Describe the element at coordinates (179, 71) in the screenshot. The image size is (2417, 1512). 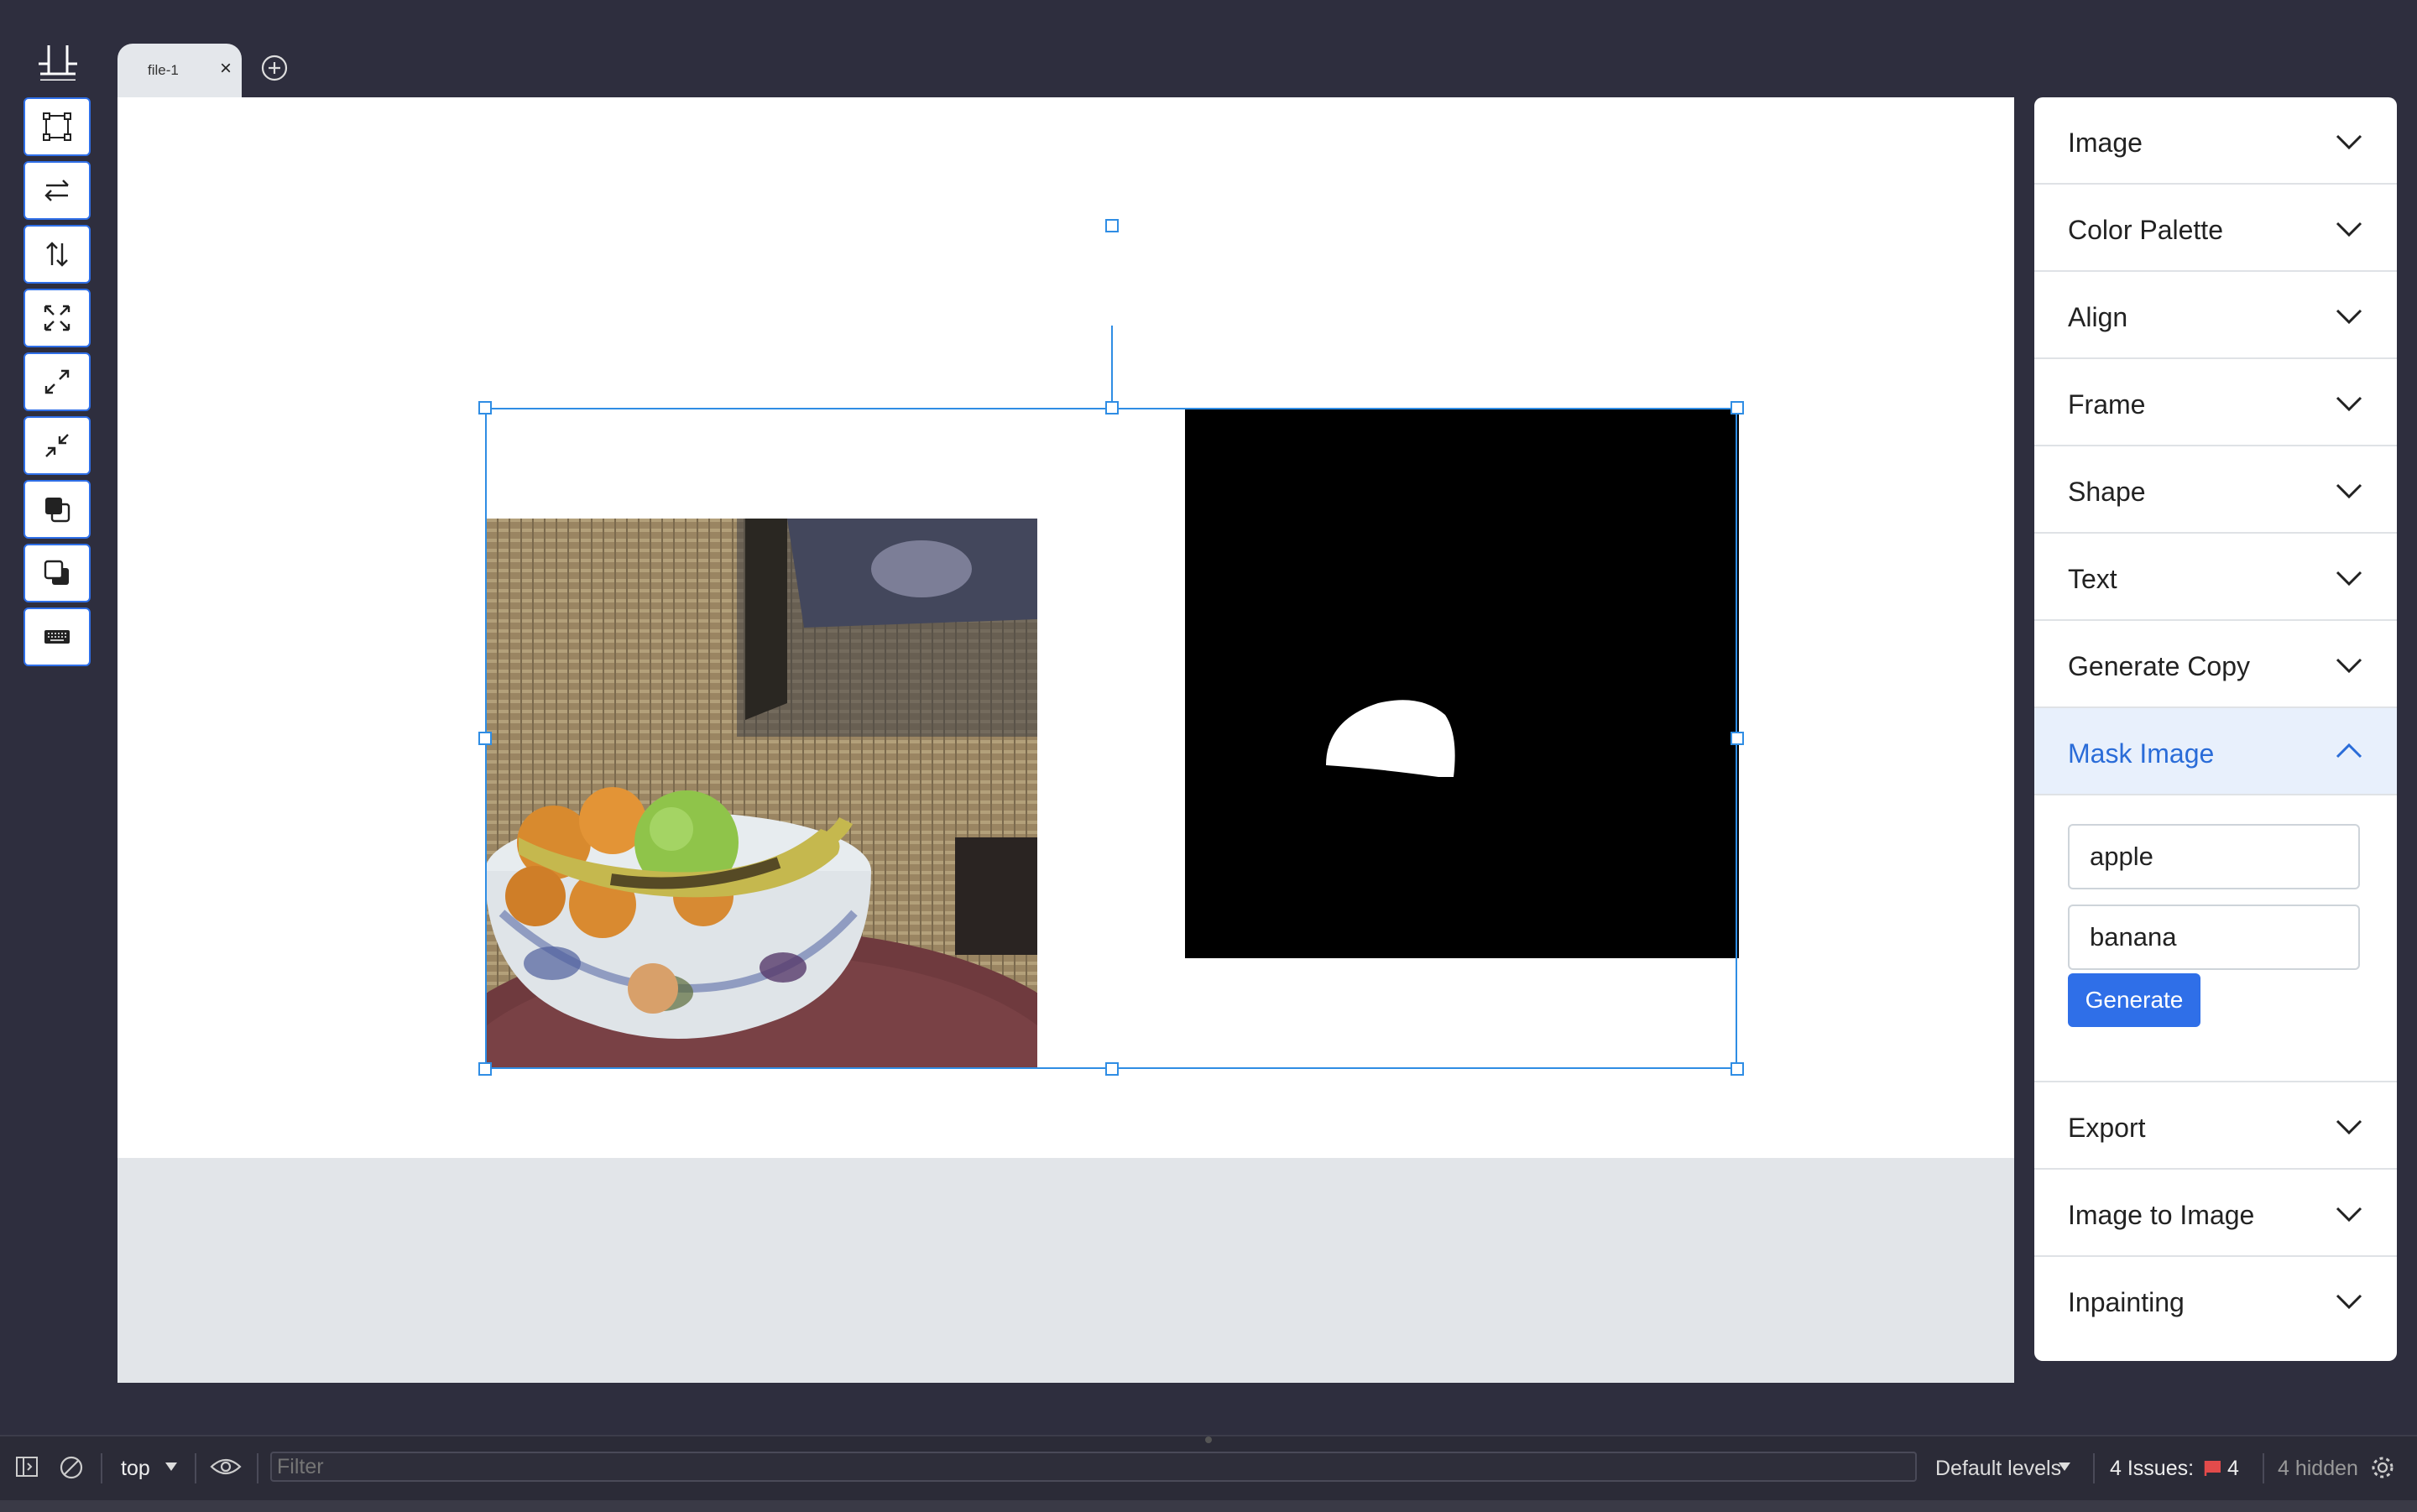
I see `tab-file-1: file-1 ×` at that location.